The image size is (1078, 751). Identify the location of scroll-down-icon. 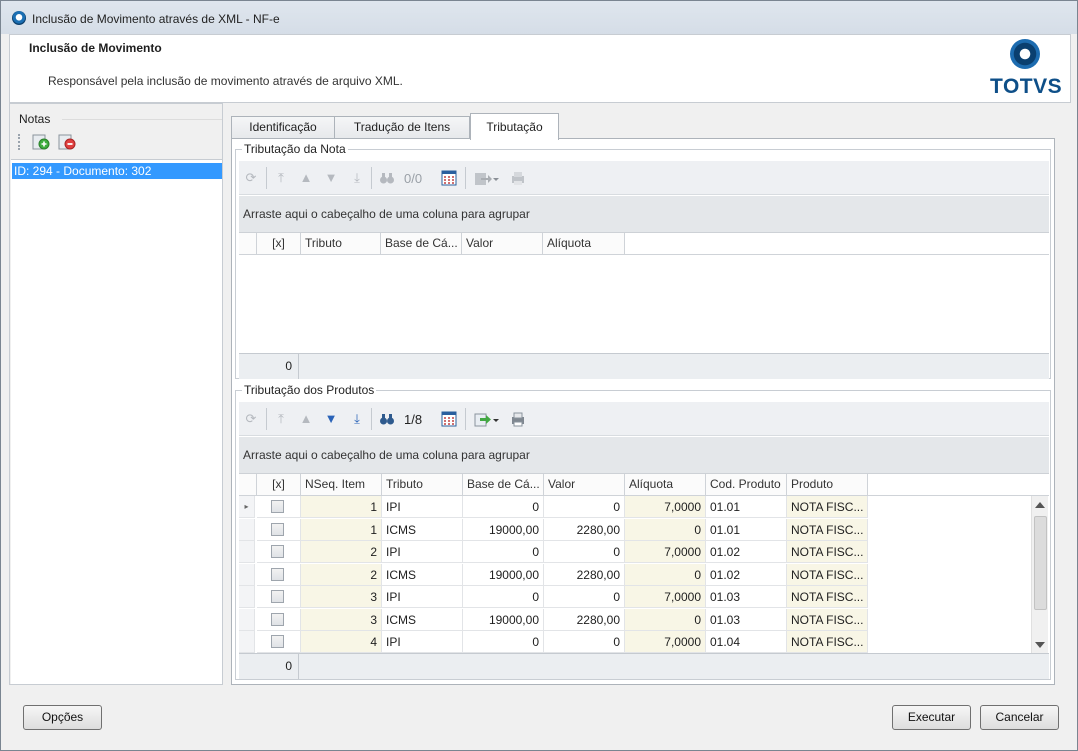
(1040, 645).